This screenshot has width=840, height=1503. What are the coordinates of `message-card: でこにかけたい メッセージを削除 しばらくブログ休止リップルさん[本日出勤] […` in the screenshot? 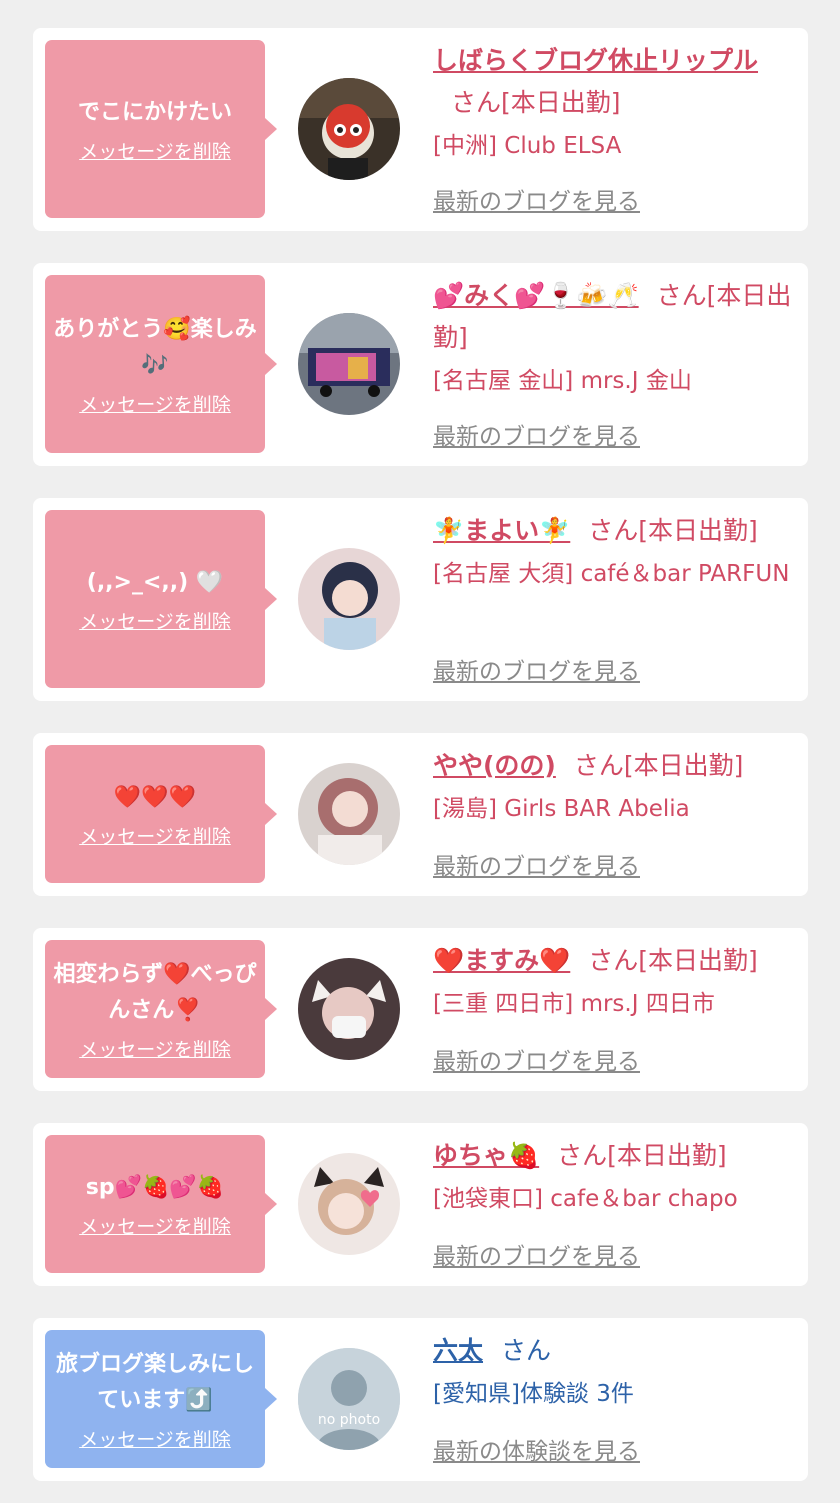 It's located at (420, 129).